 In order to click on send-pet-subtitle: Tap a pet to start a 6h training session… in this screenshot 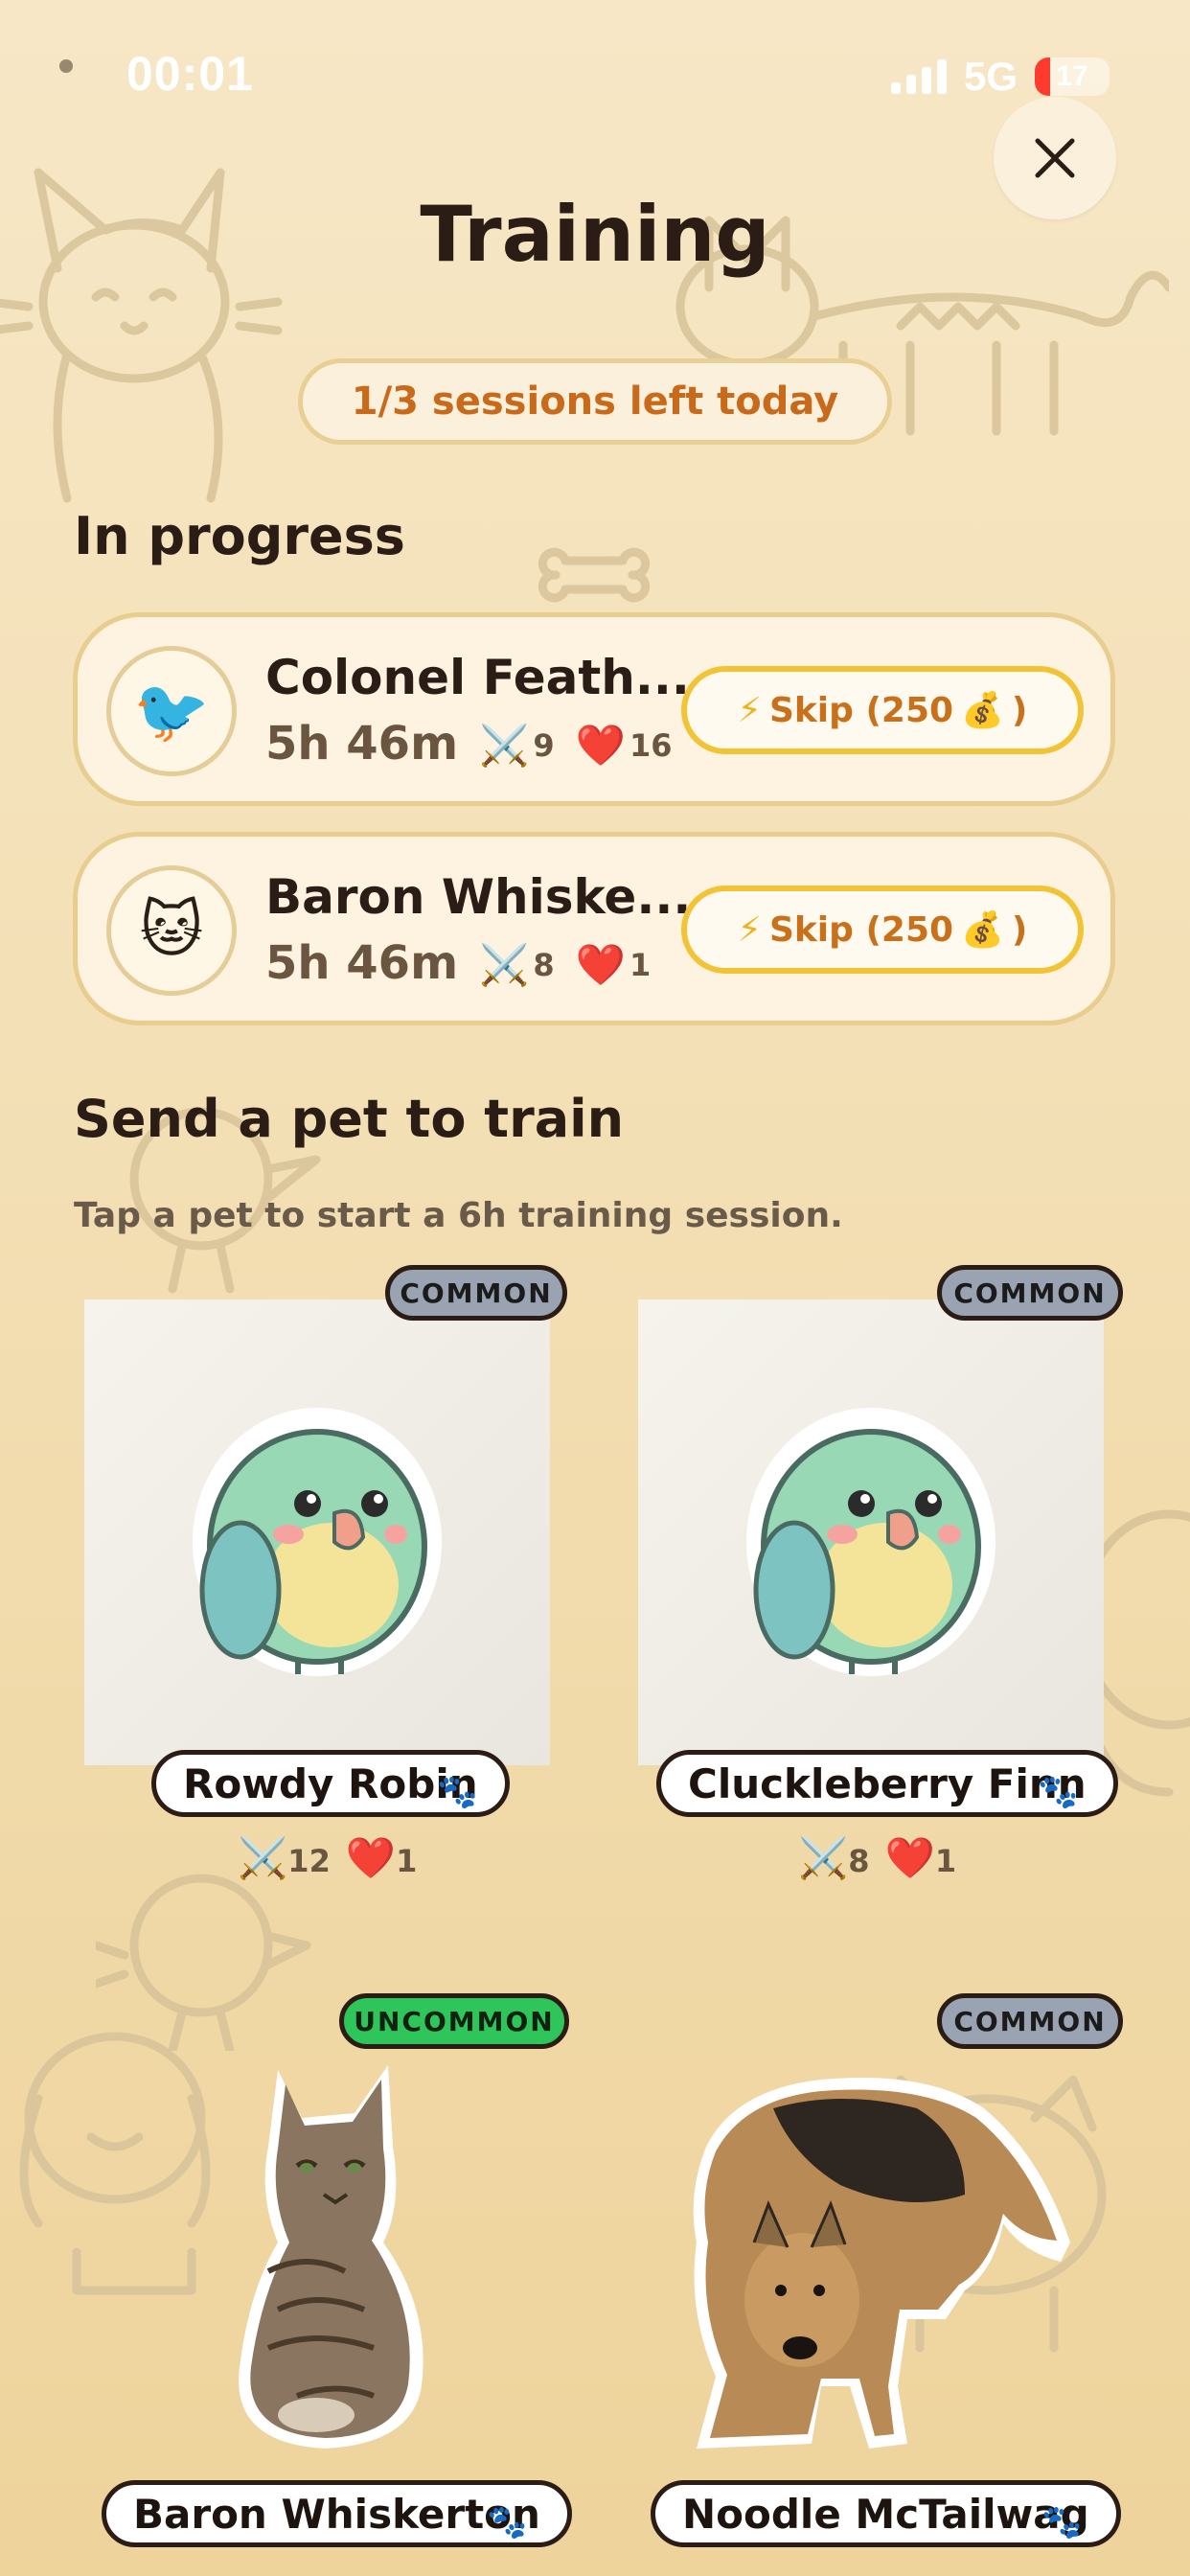, I will do `click(459, 1215)`.